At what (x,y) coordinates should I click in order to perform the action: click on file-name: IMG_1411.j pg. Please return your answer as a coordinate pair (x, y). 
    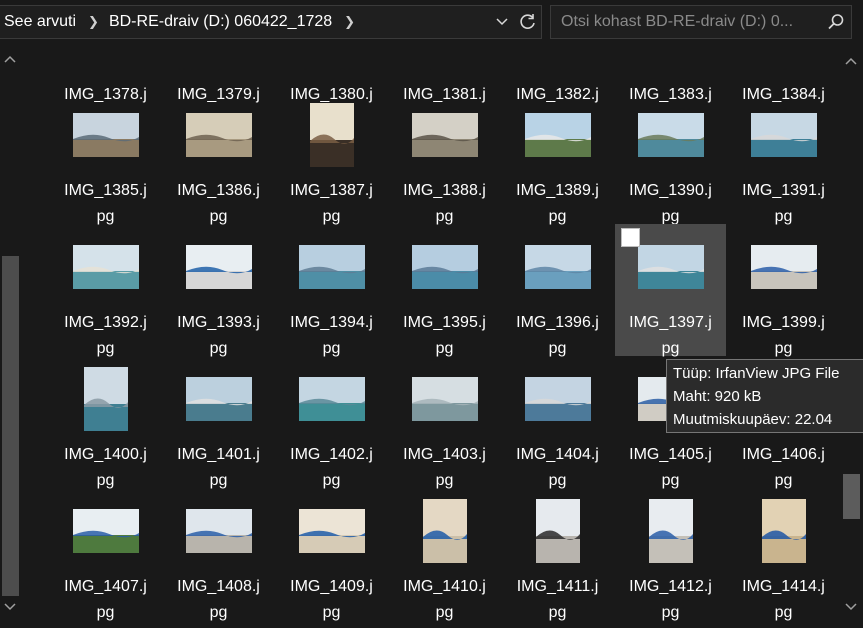
    Looking at the image, I should click on (557, 600).